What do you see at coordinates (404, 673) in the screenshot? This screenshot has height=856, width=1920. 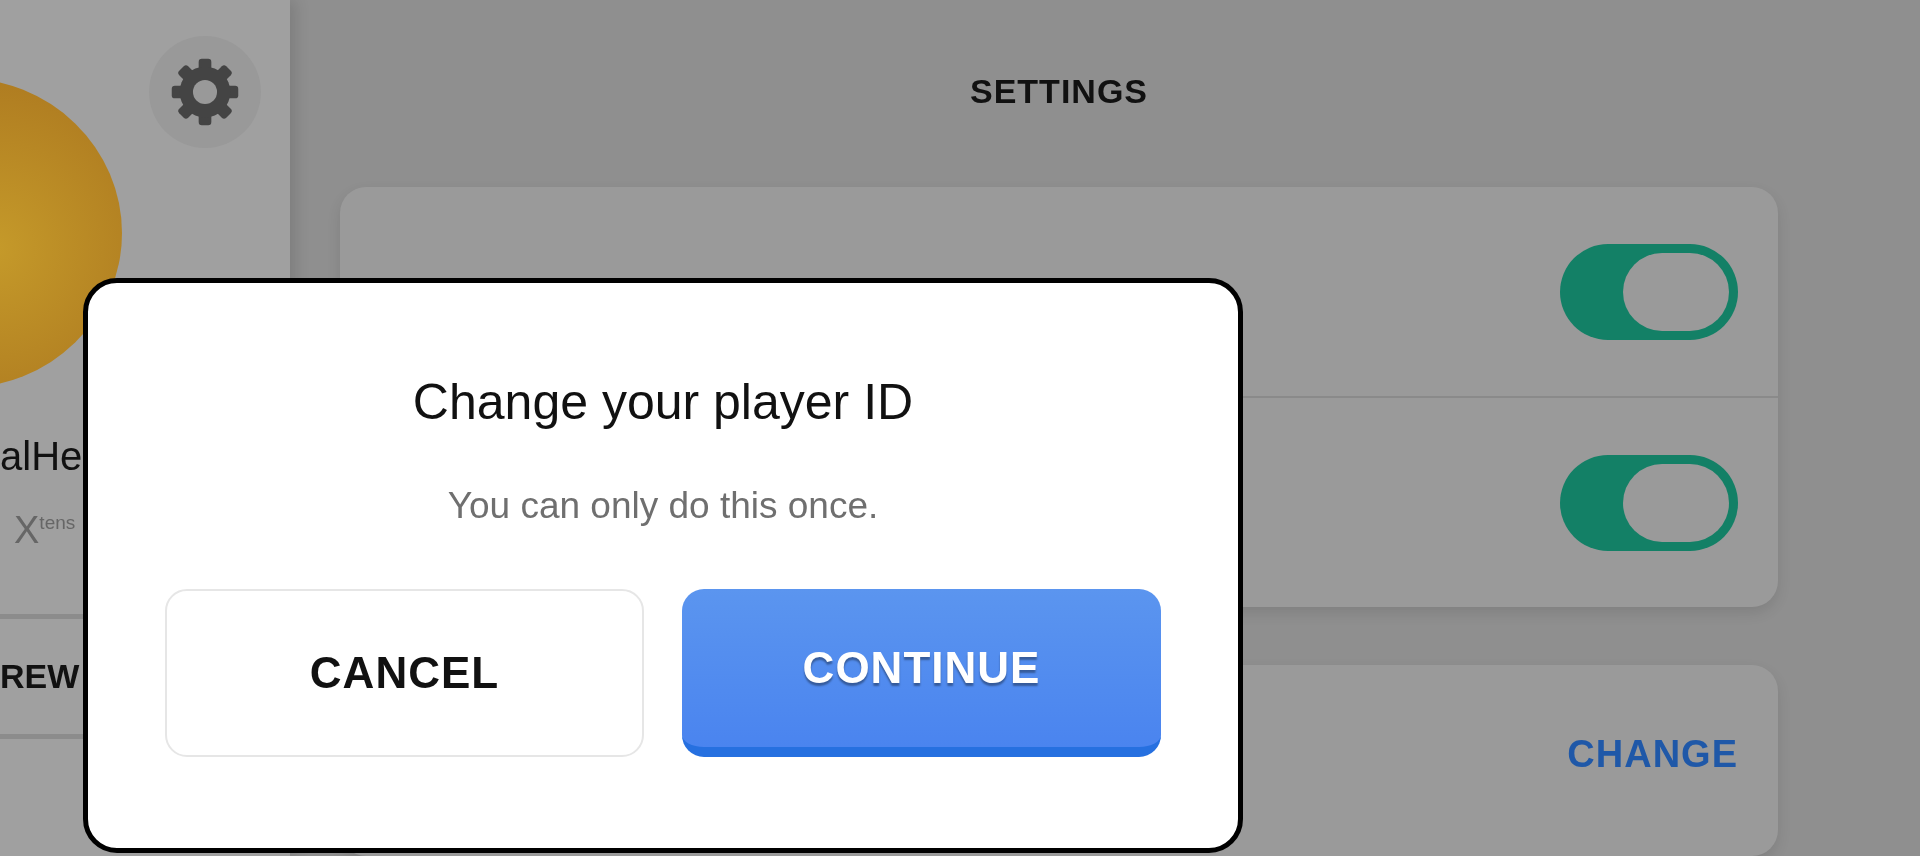 I see `cancel-button: CANCEL` at bounding box center [404, 673].